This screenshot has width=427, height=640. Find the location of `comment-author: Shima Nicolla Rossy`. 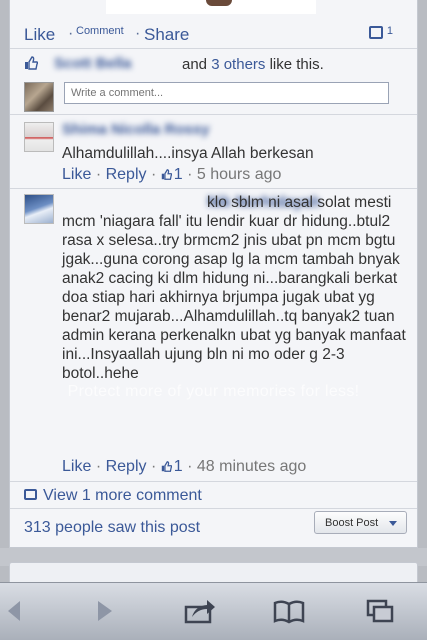

comment-author: Shima Nicolla Rossy is located at coordinates (136, 129).